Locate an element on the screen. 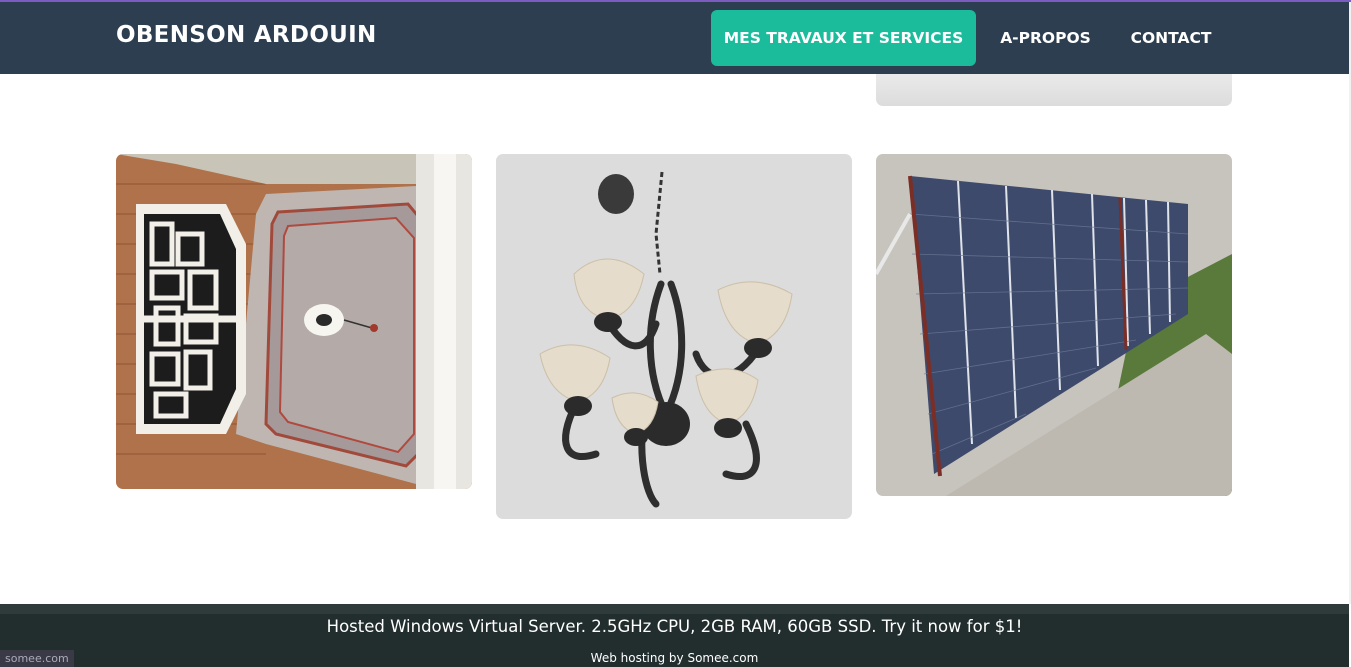 This screenshot has width=1351, height=667. somee-badge: somee.com is located at coordinates (37, 658).